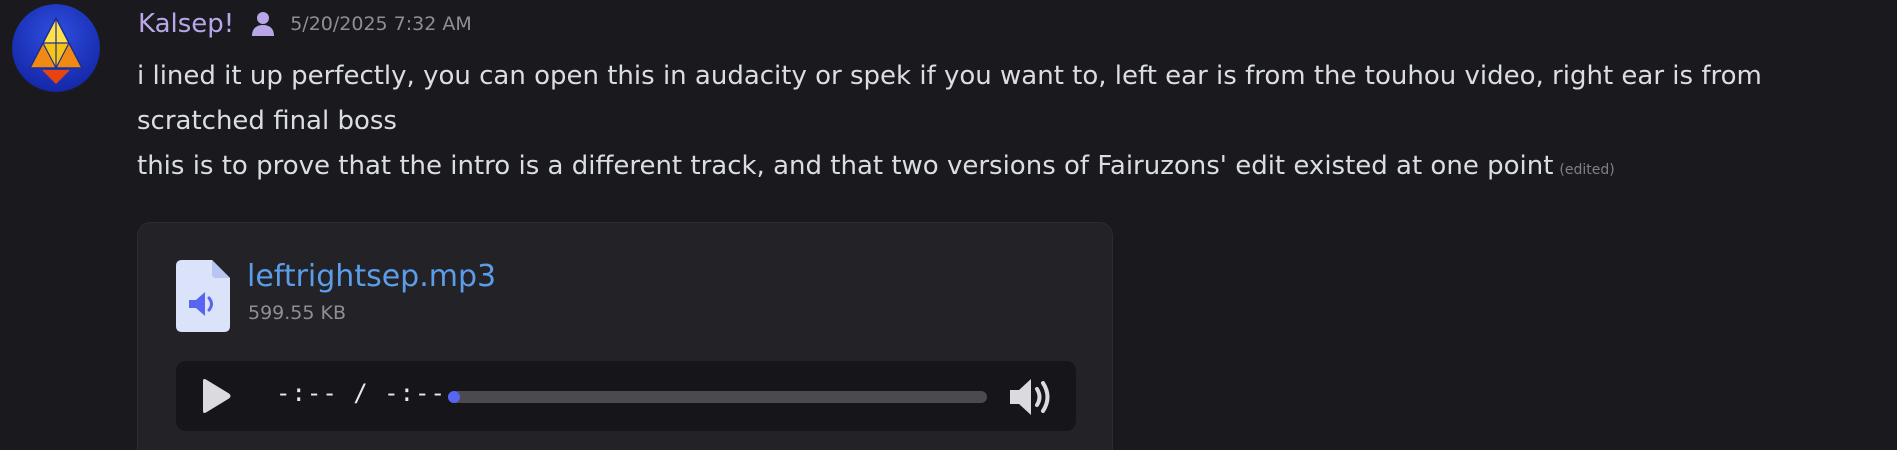  What do you see at coordinates (263, 24) in the screenshot?
I see `person-icon` at bounding box center [263, 24].